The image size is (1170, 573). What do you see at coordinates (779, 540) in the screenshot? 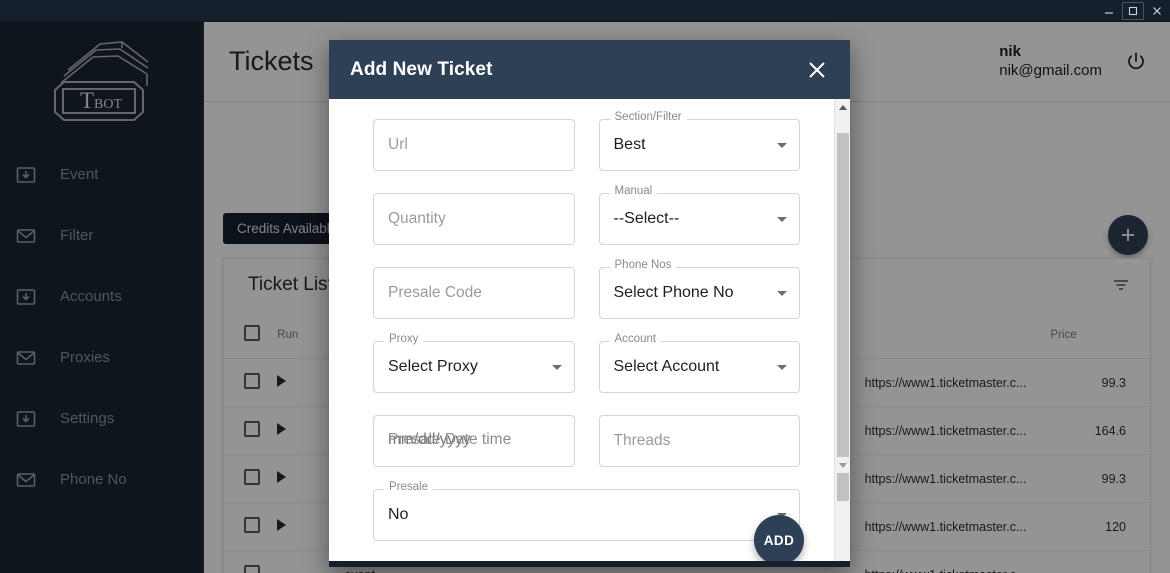
I see `add-button: ADD` at bounding box center [779, 540].